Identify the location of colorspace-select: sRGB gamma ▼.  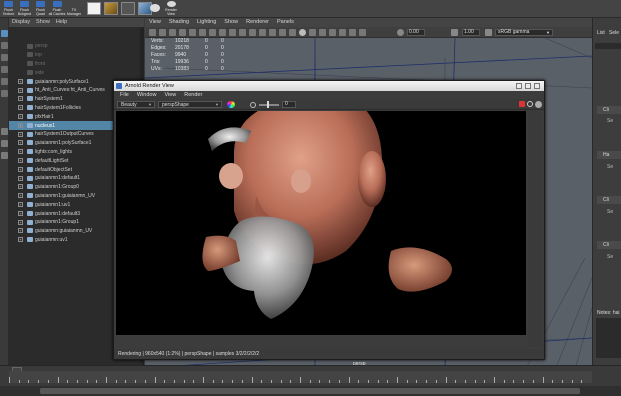
(524, 32).